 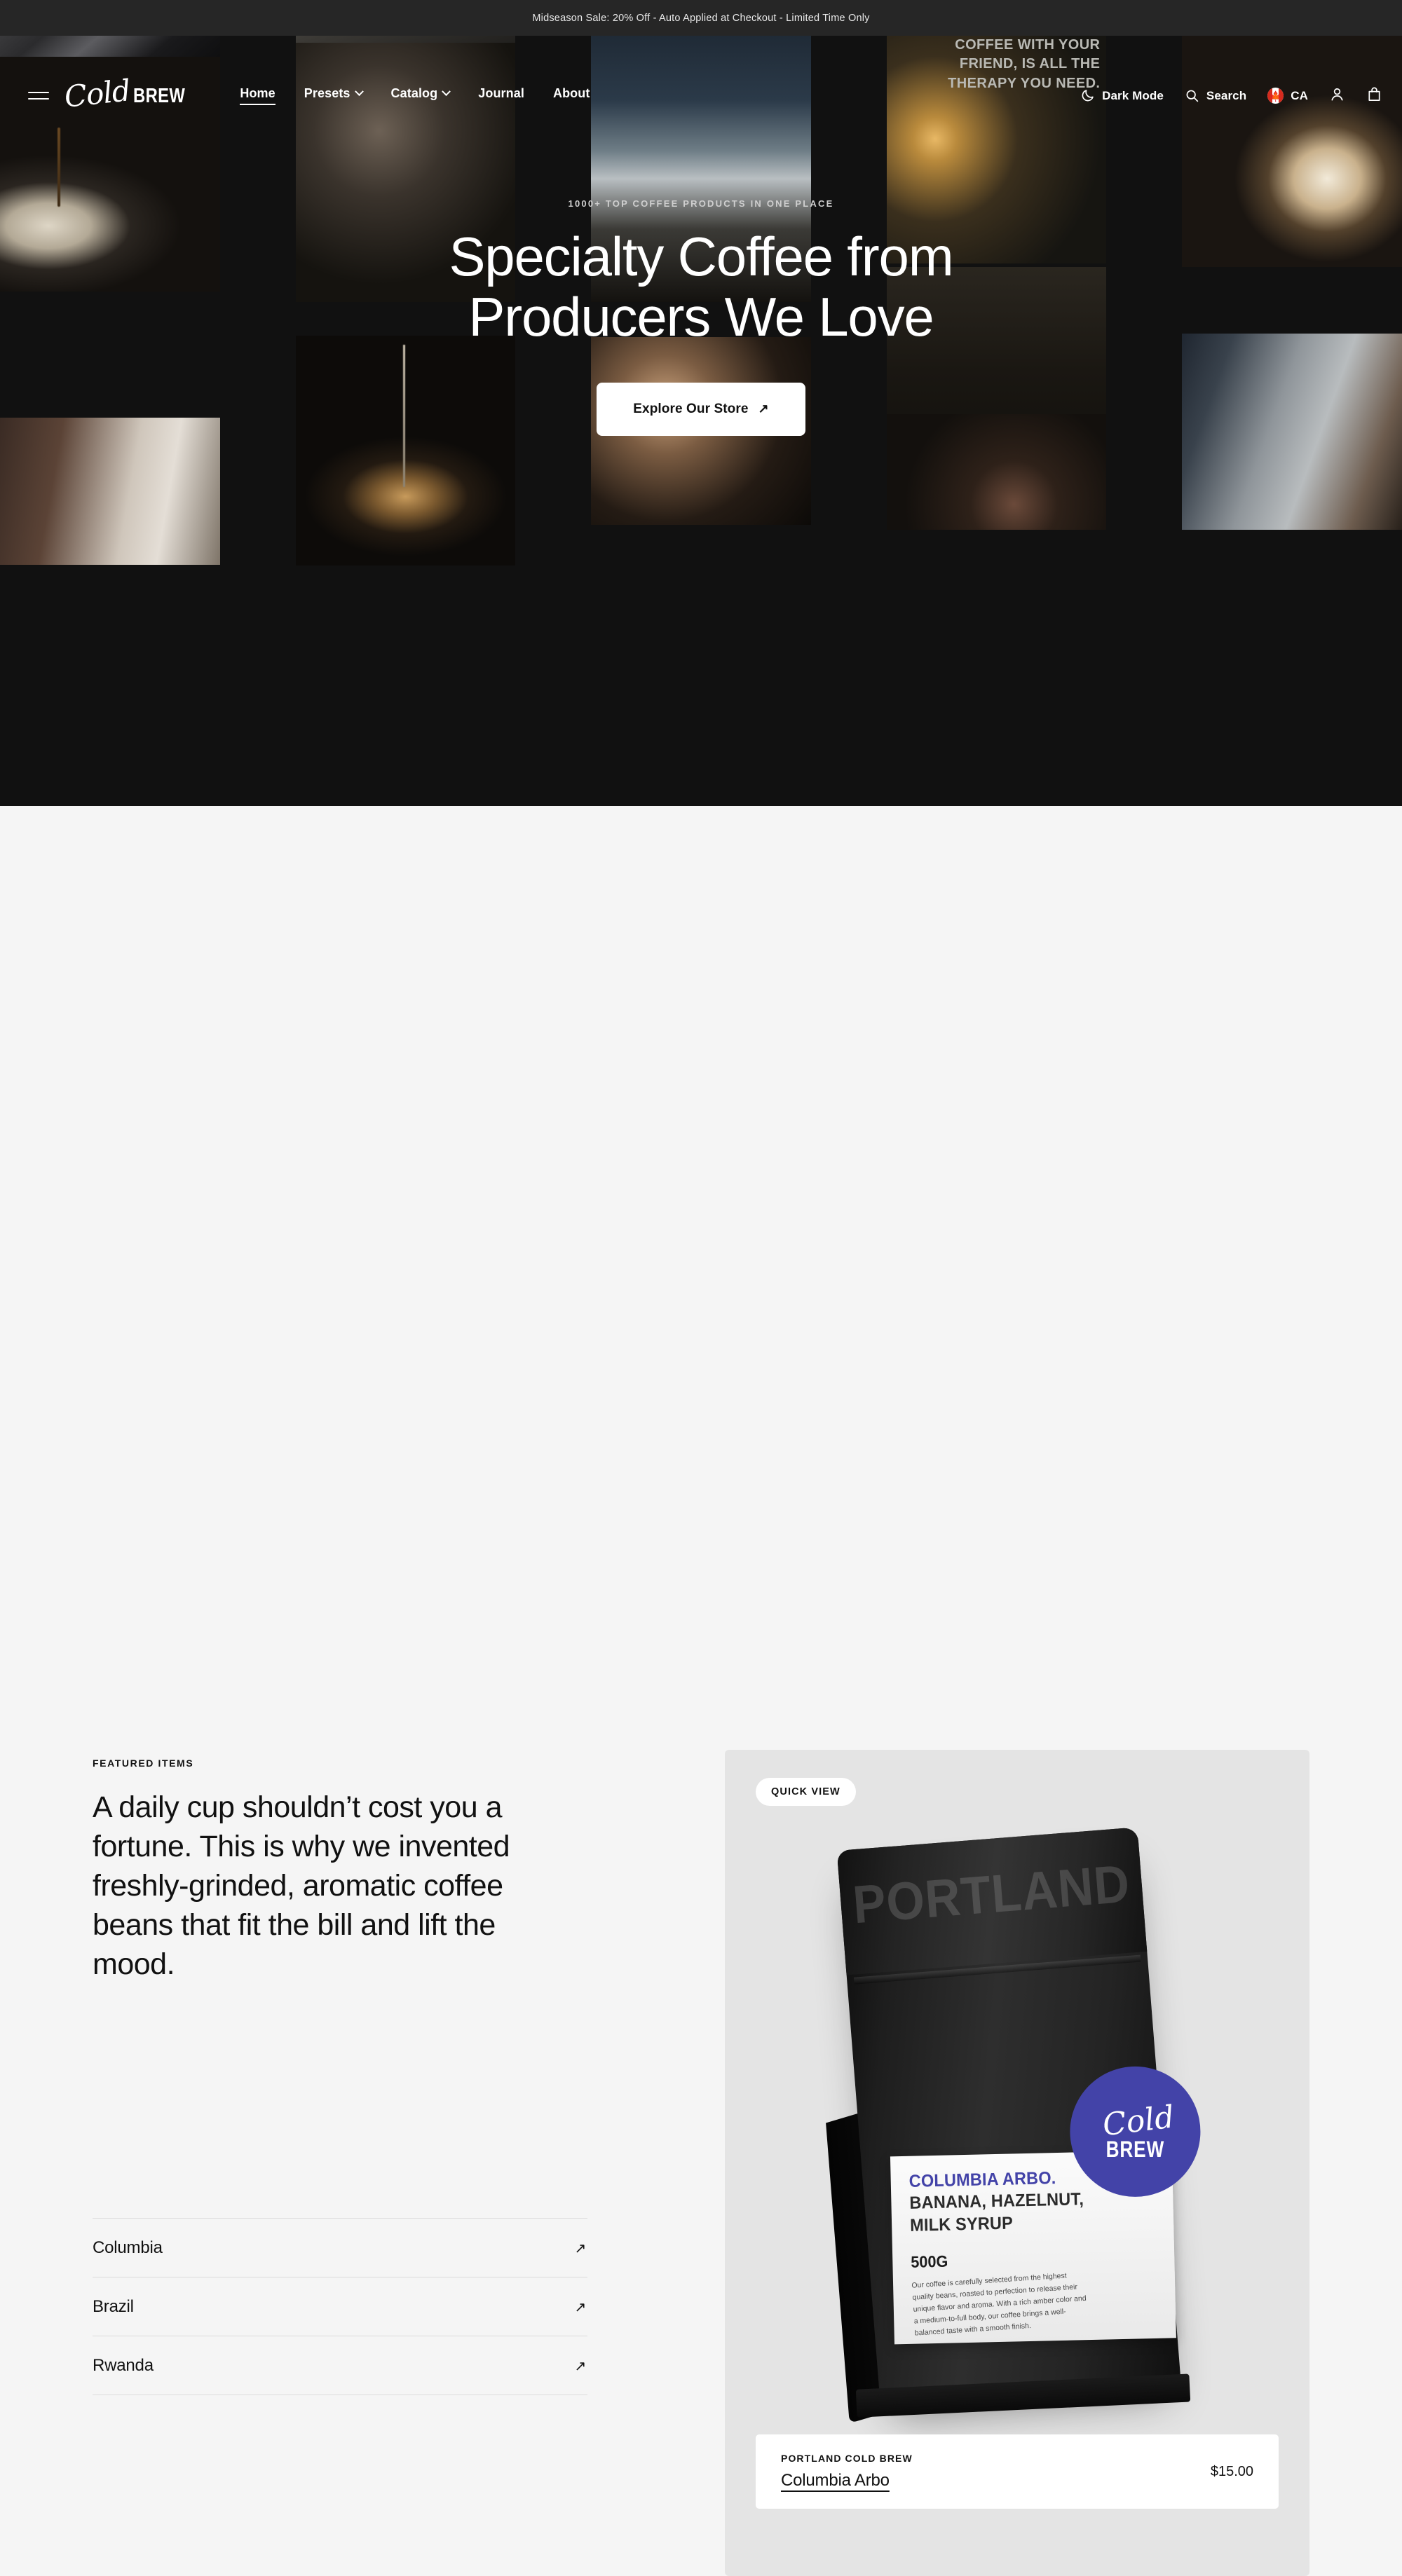 I want to click on origin-item-brazil: Brazil ↗, so click(x=340, y=2306).